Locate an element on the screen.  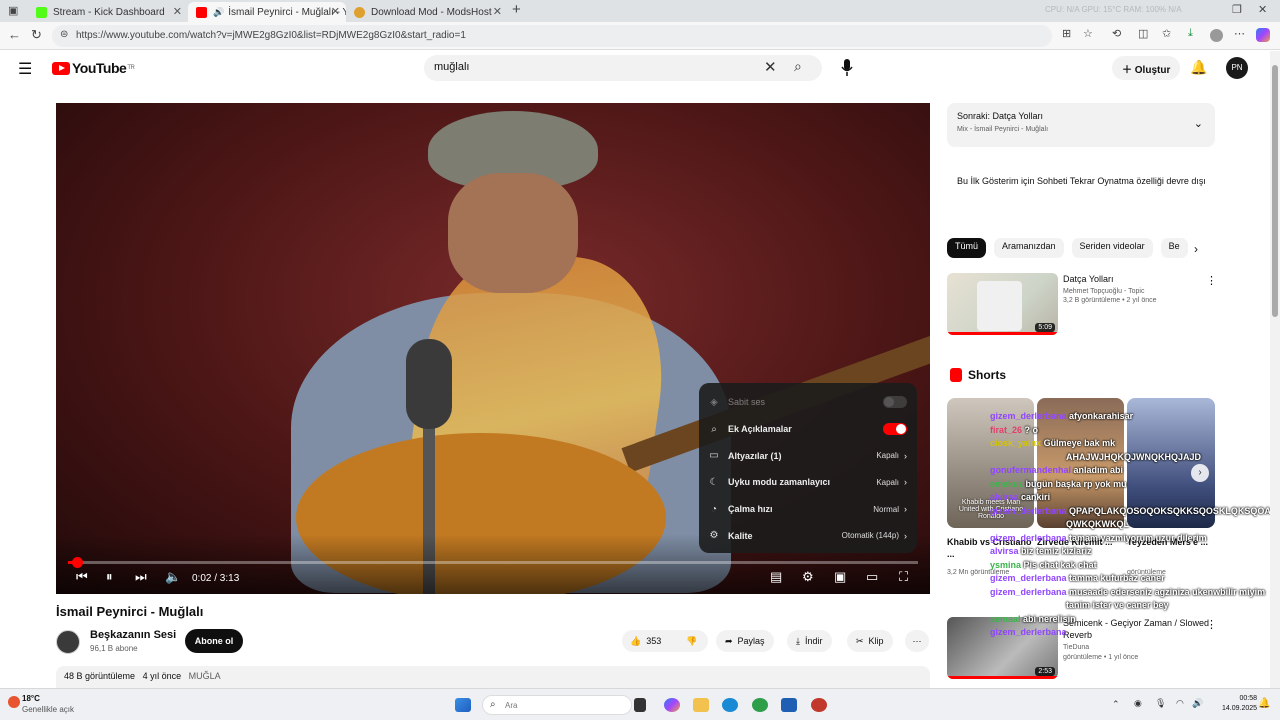
microphone-tray-icon: 🎙 is located at coordinates (1160, 703).